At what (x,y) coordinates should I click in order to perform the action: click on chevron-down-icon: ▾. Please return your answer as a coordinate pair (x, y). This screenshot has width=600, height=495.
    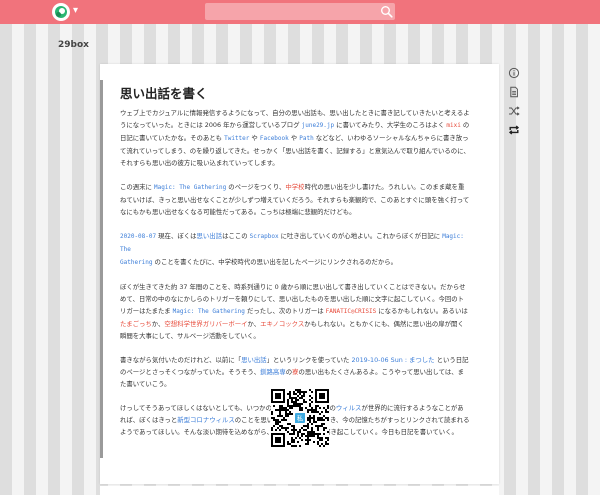
    Looking at the image, I should click on (75, 11).